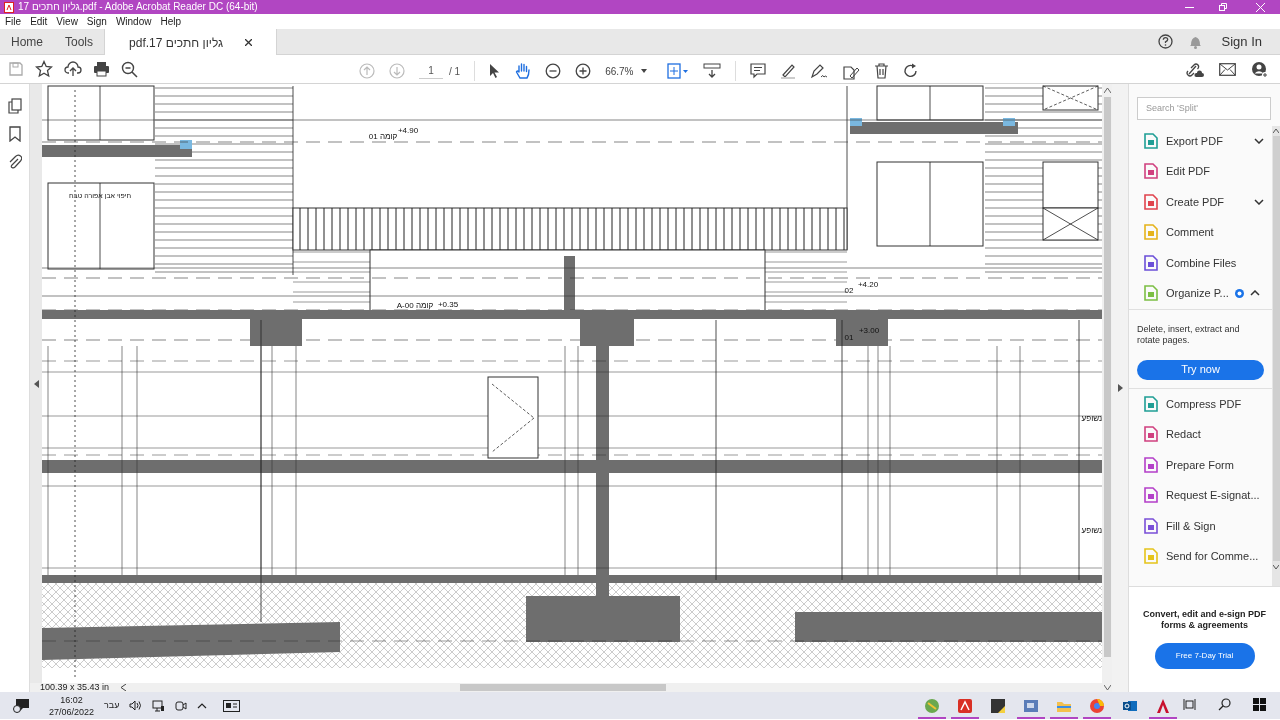 This screenshot has width=1280, height=720. Describe the element at coordinates (112, 705) in the screenshot. I see `language-indicator: עבר` at that location.